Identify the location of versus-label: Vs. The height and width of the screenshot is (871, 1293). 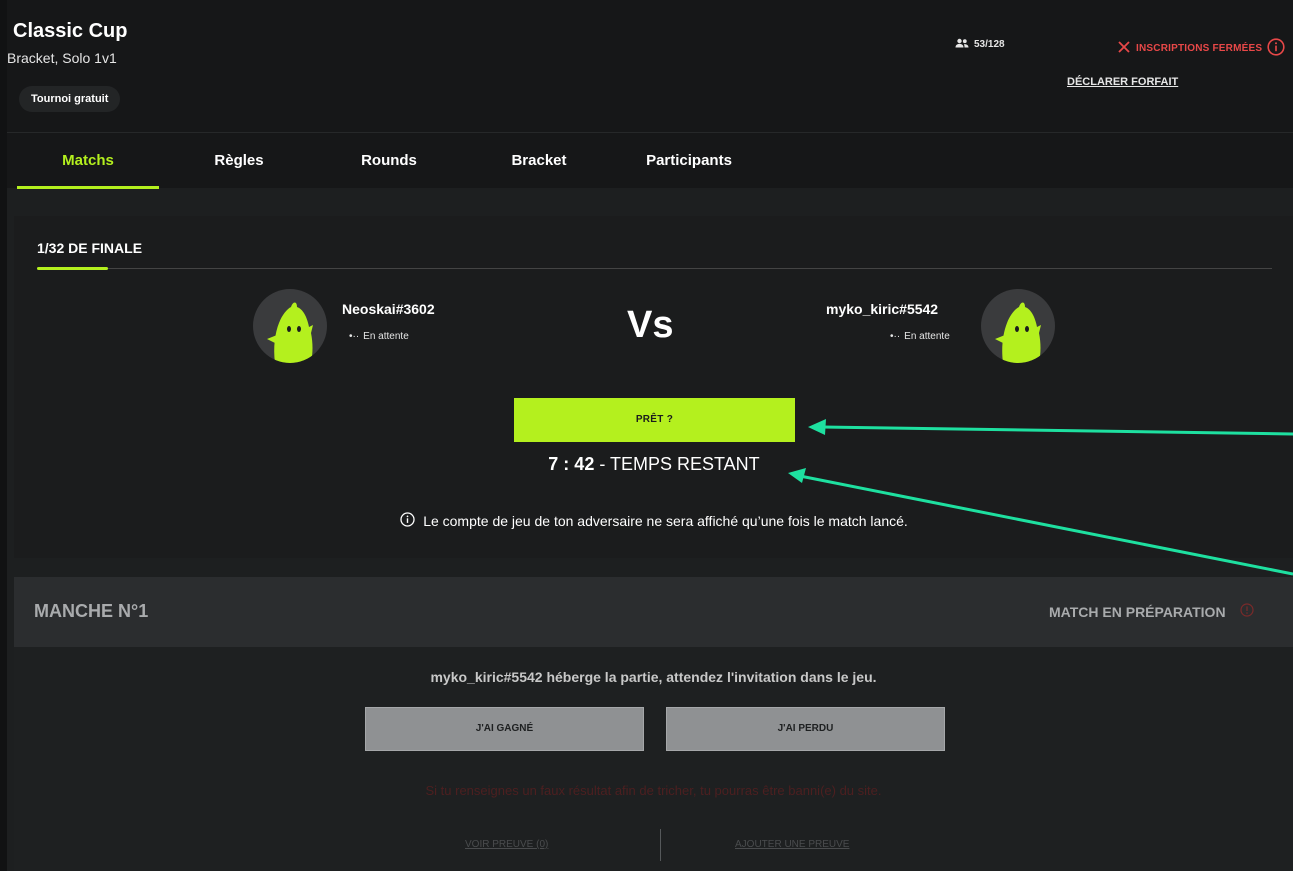
(650, 325).